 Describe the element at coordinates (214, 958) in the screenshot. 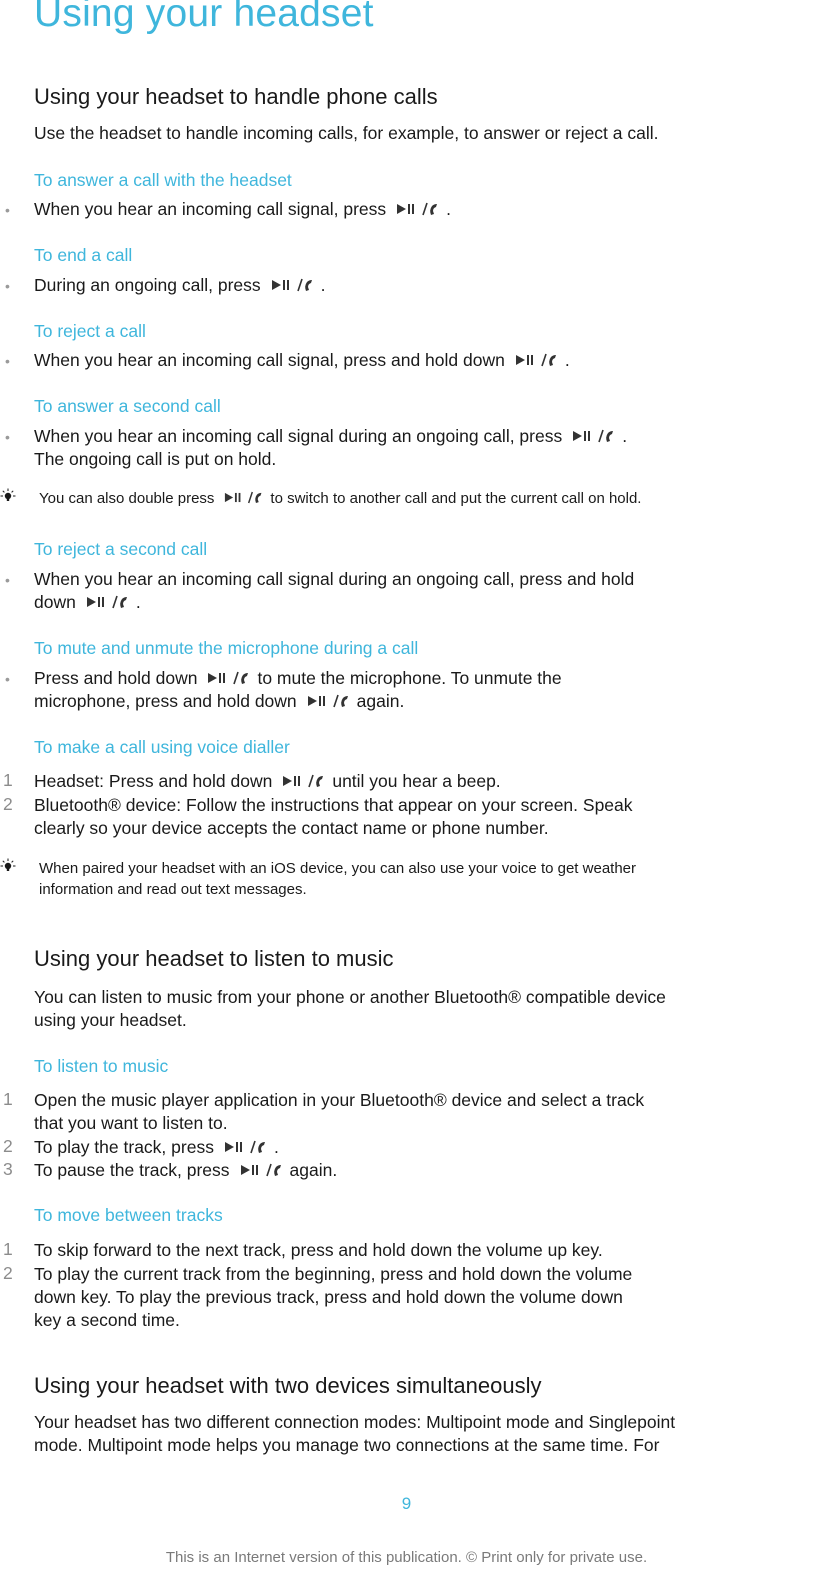

I see `section-heading-music: Using your headset to listen to music` at that location.